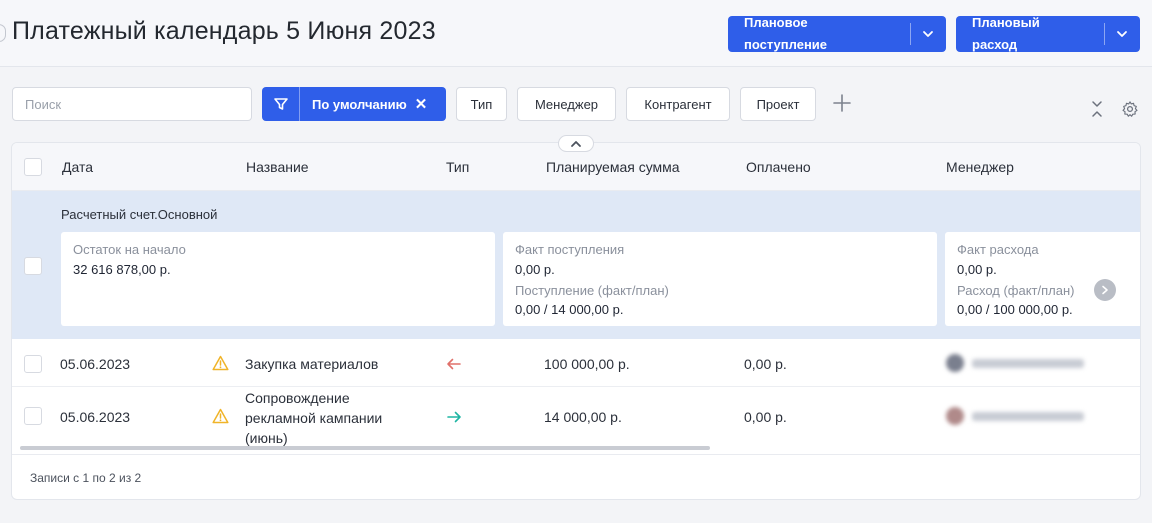 The image size is (1152, 523). What do you see at coordinates (297, 398) in the screenshot?
I see `row-name: Сопровождение` at bounding box center [297, 398].